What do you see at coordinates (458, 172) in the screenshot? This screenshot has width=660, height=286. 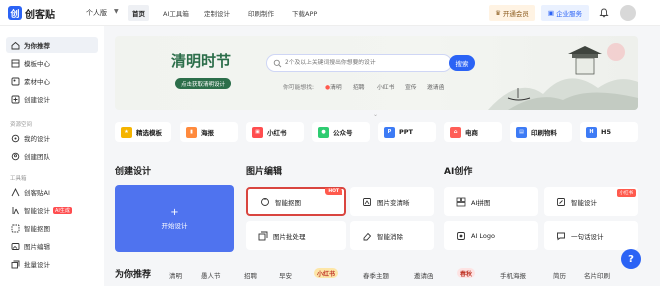 I see `section-title-ai-create: AI创作` at bounding box center [458, 172].